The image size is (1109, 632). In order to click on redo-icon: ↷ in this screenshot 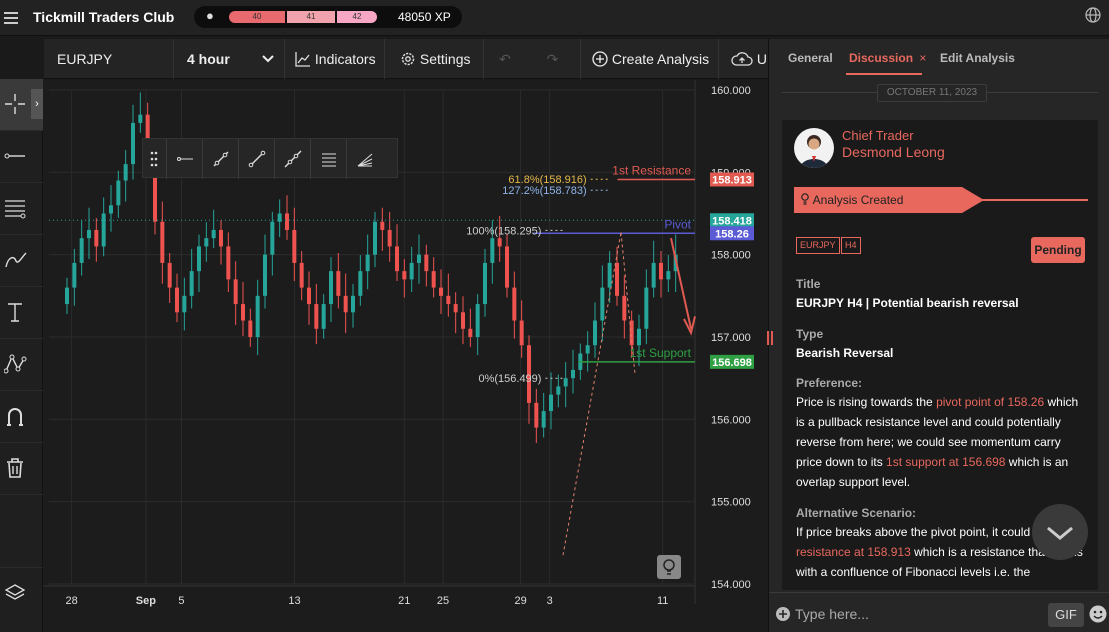, I will do `click(553, 59)`.